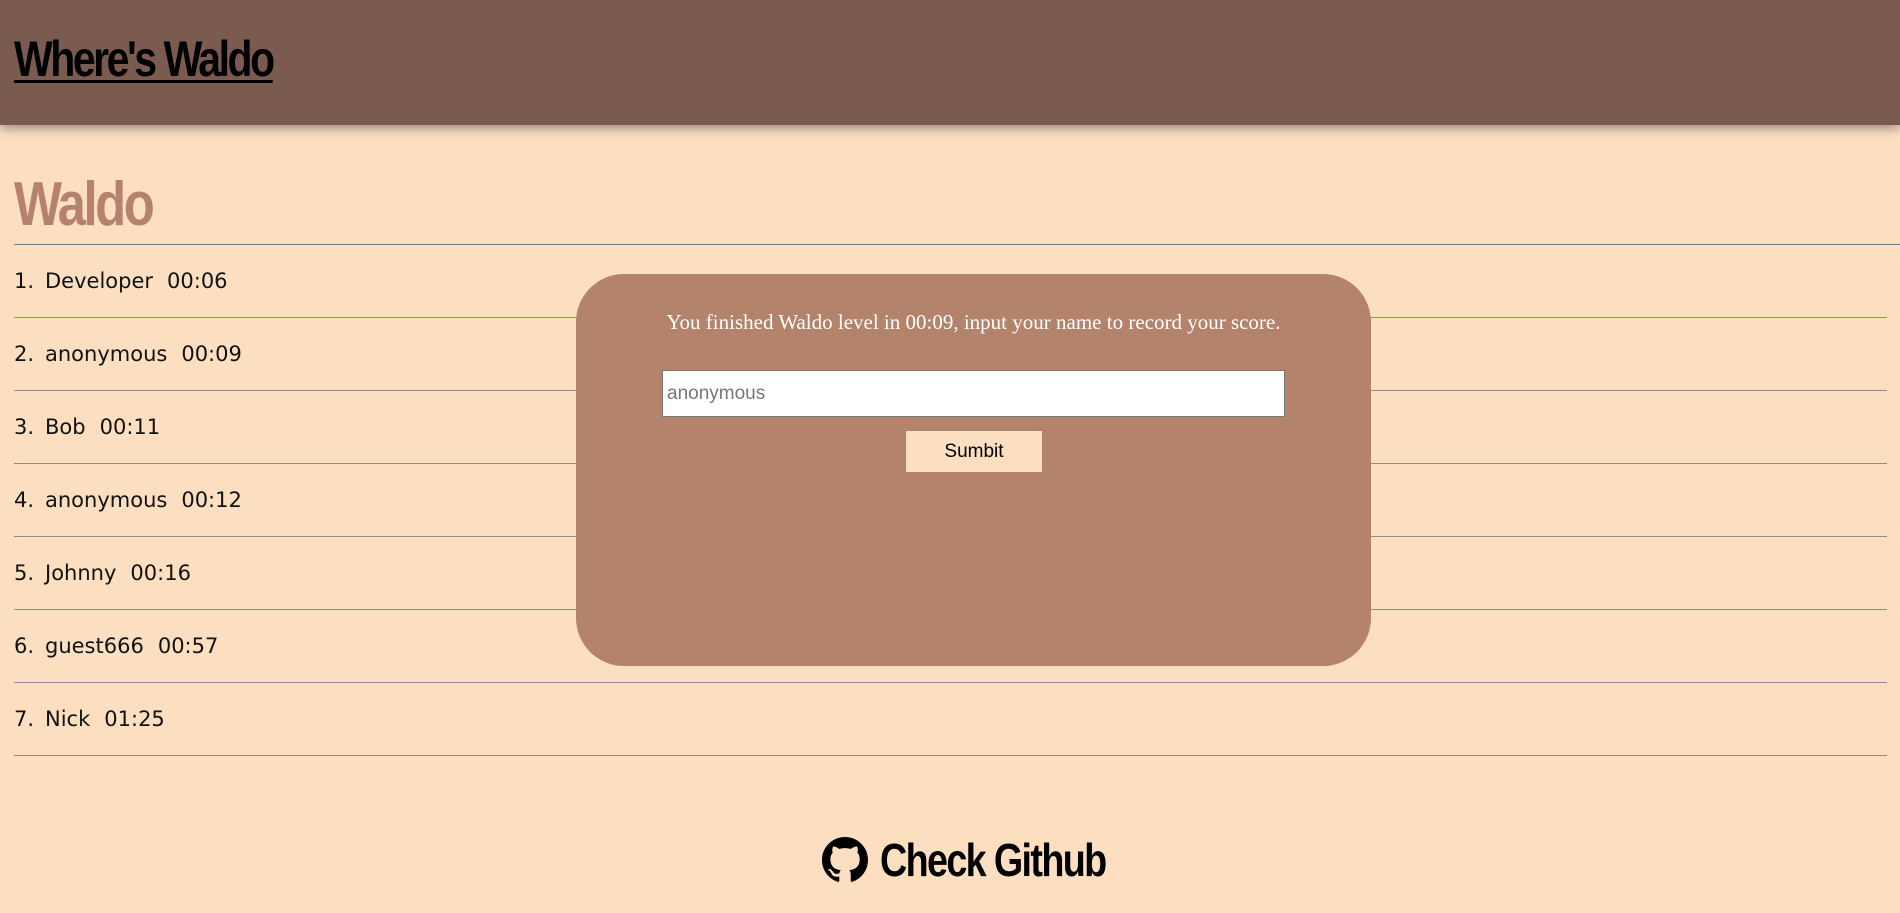  I want to click on app-title-link: Where's Waldo, so click(144, 59).